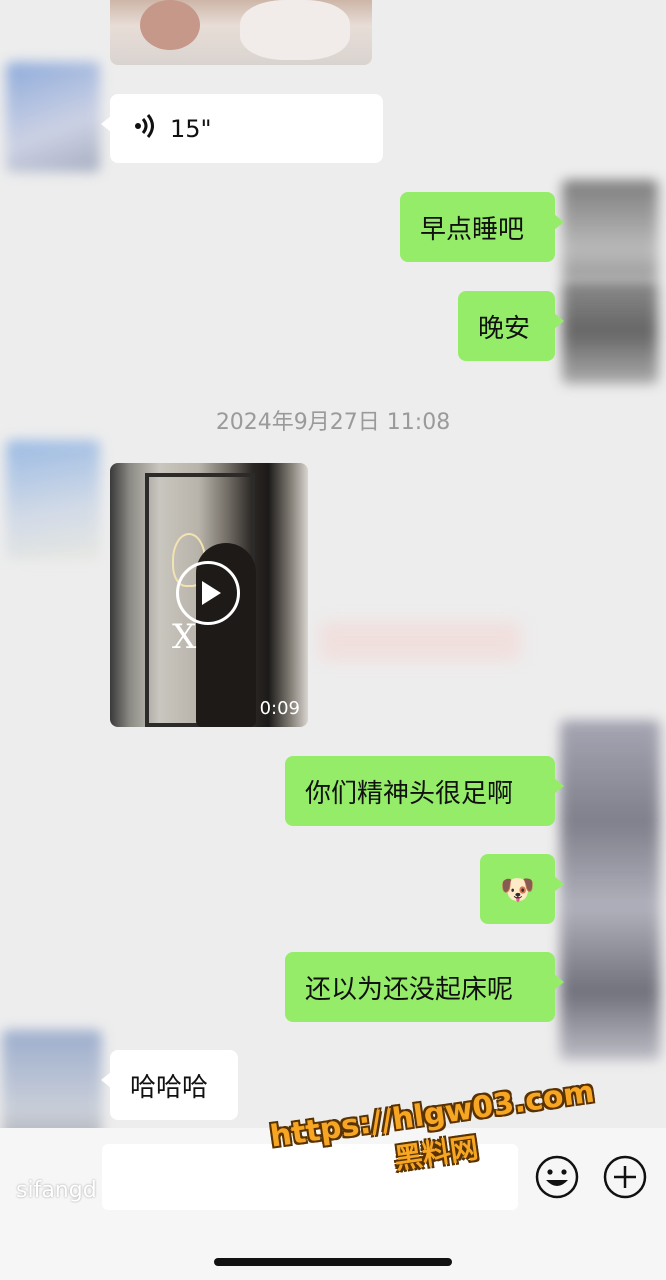 The width and height of the screenshot is (666, 1280). I want to click on message-text: 早点睡吧, so click(472, 229).